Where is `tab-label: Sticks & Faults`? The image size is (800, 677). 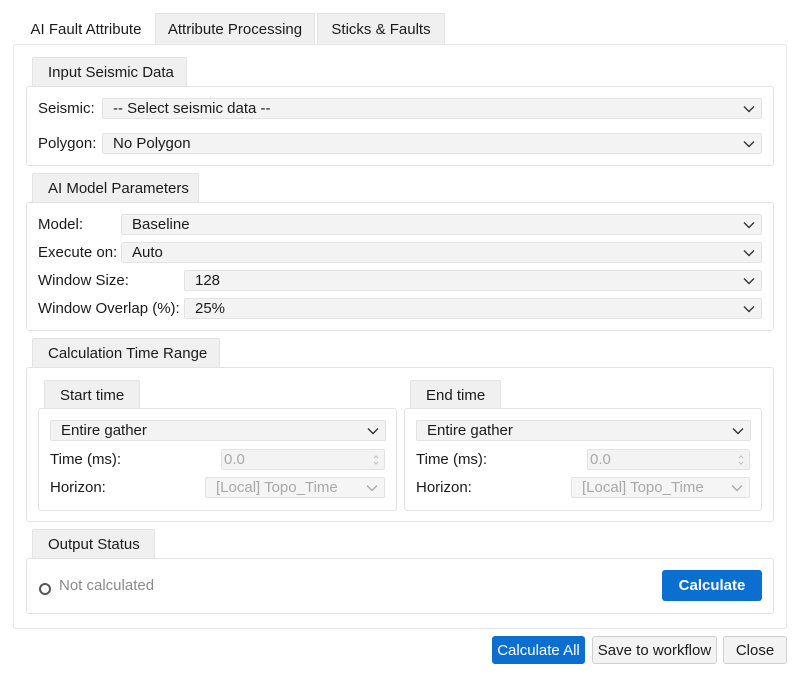
tab-label: Sticks & Faults is located at coordinates (381, 29).